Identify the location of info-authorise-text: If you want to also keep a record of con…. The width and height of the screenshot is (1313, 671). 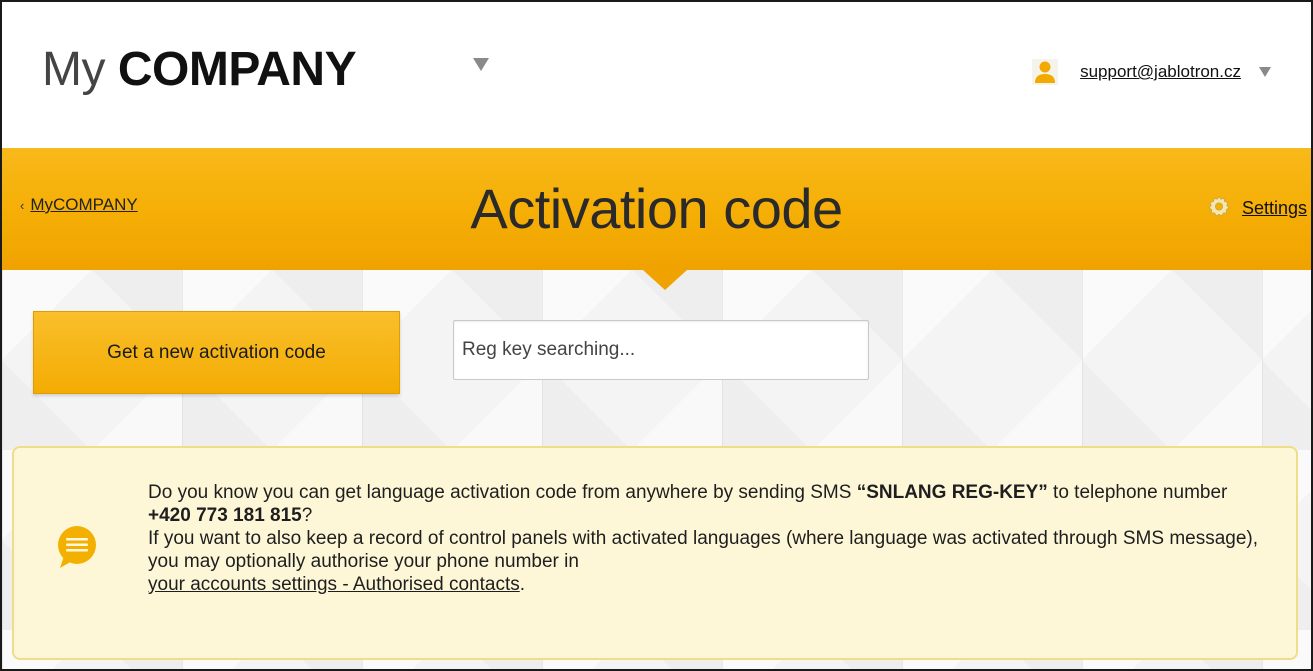
(703, 550).